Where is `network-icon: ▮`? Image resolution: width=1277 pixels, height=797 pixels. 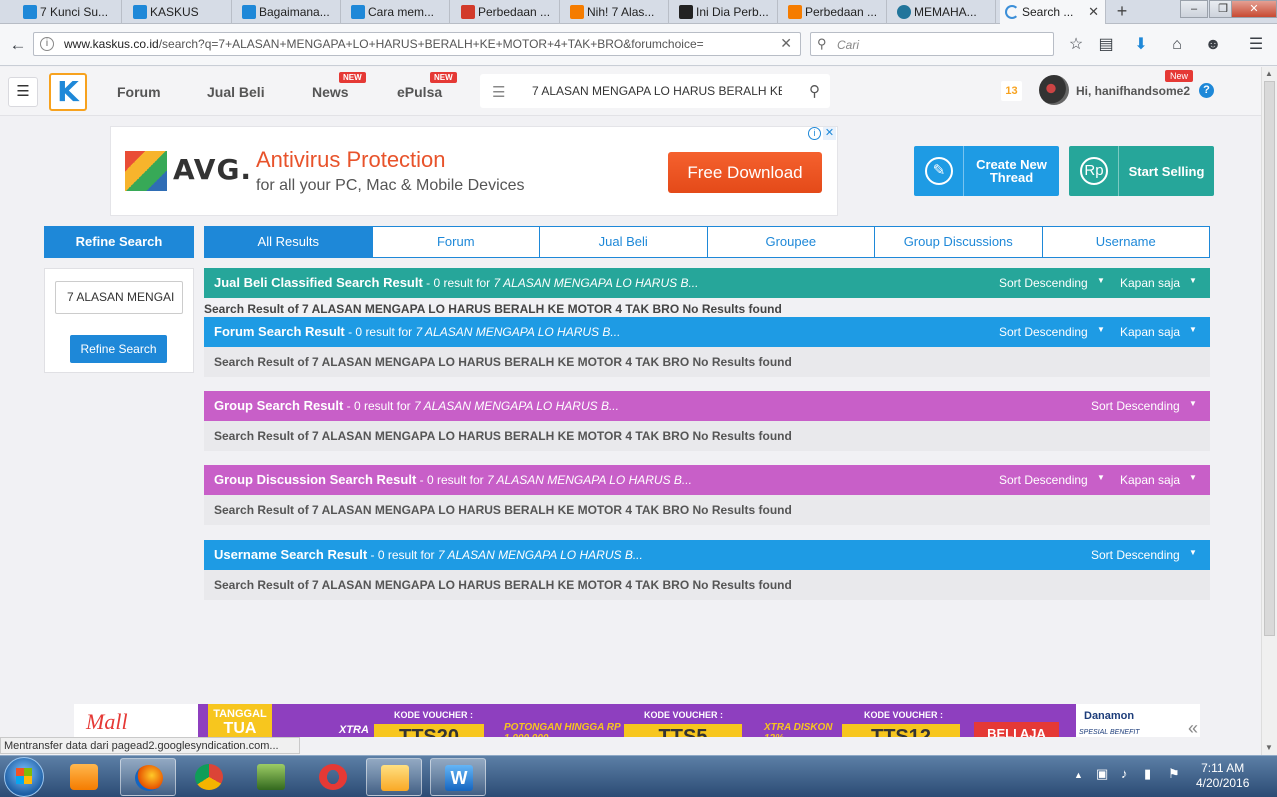 network-icon: ▮ is located at coordinates (1147, 774).